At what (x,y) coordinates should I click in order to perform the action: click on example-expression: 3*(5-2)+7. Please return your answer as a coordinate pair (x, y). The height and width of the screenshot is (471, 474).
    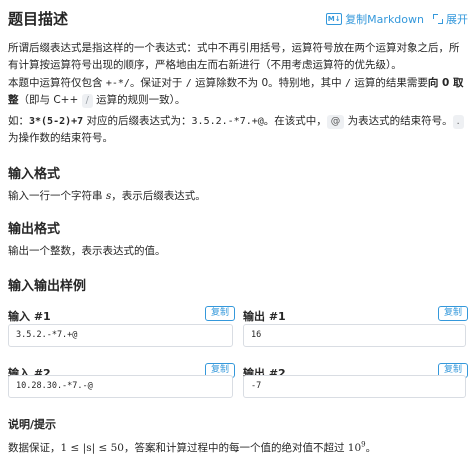
    Looking at the image, I should click on (56, 121).